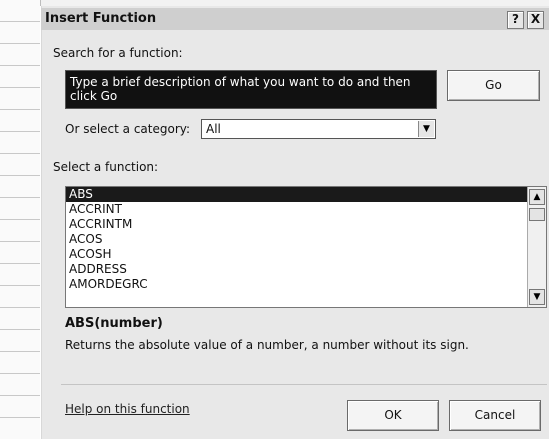  I want to click on help-on-function-link: Help on this function, so click(127, 409).